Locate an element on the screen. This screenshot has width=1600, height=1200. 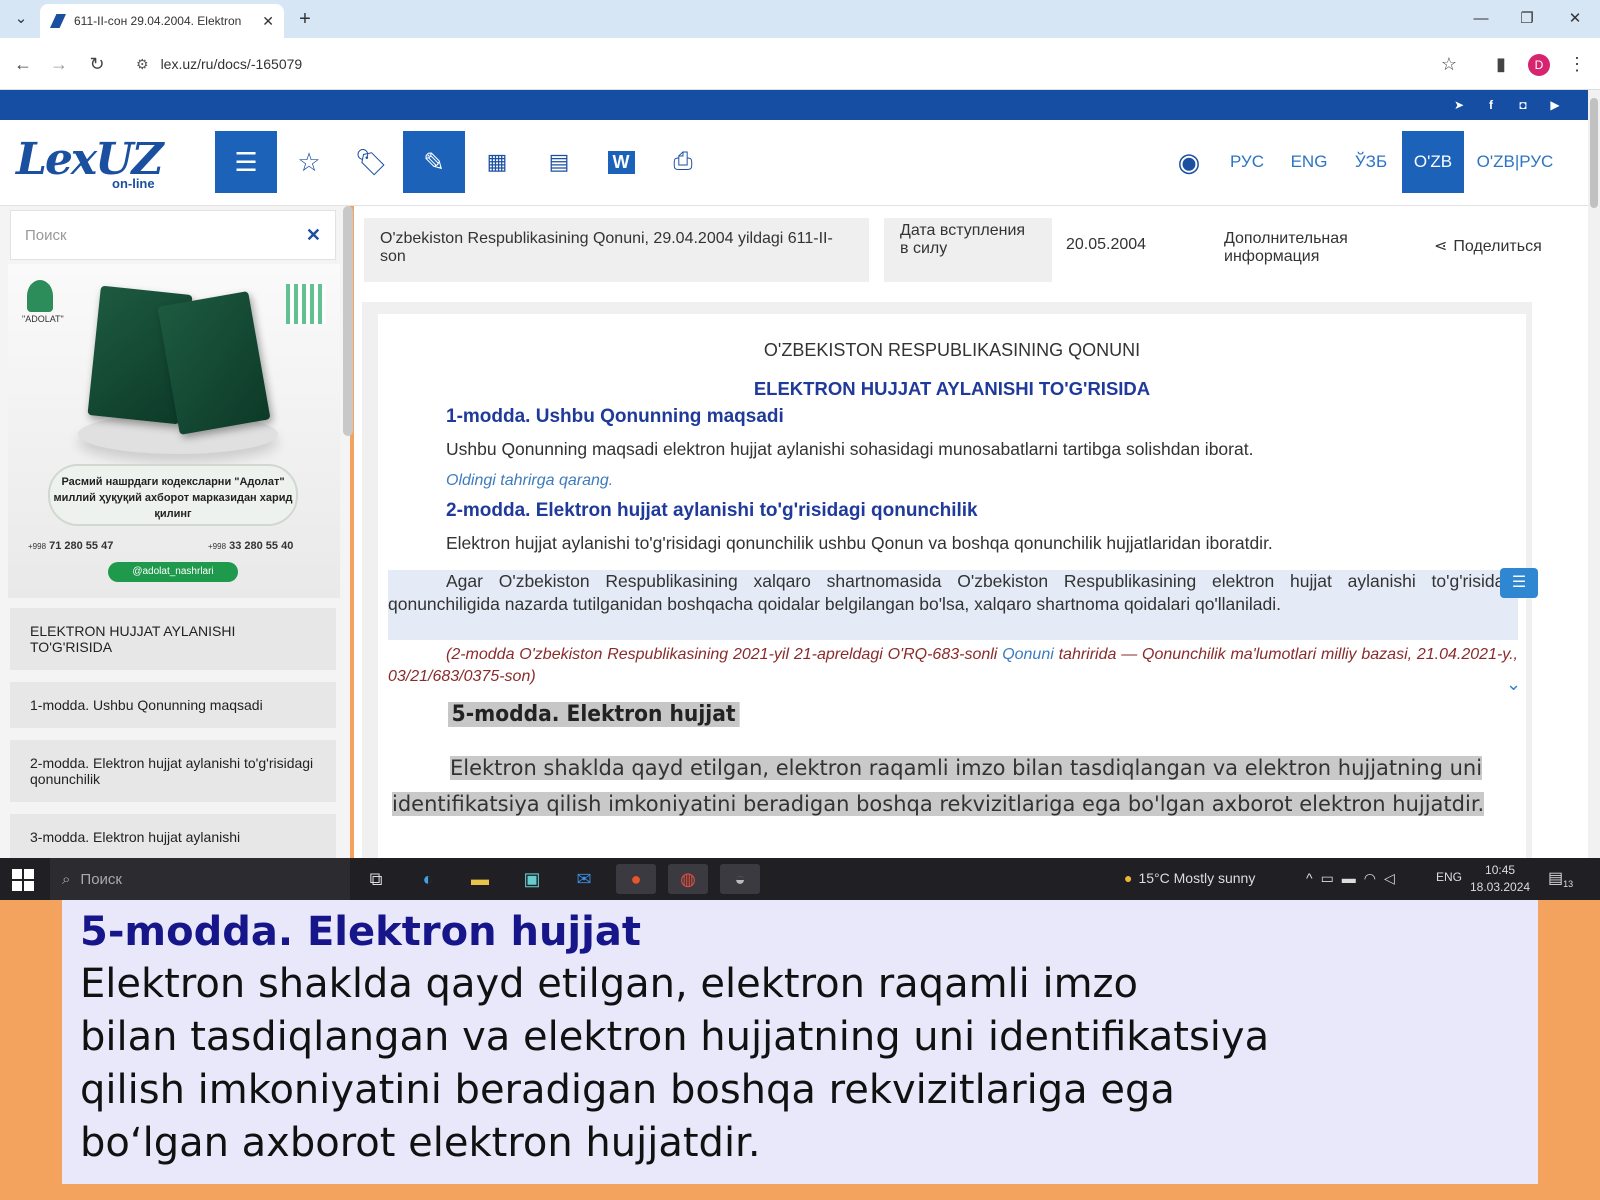
task-view-icon: ⧉ is located at coordinates (376, 879).